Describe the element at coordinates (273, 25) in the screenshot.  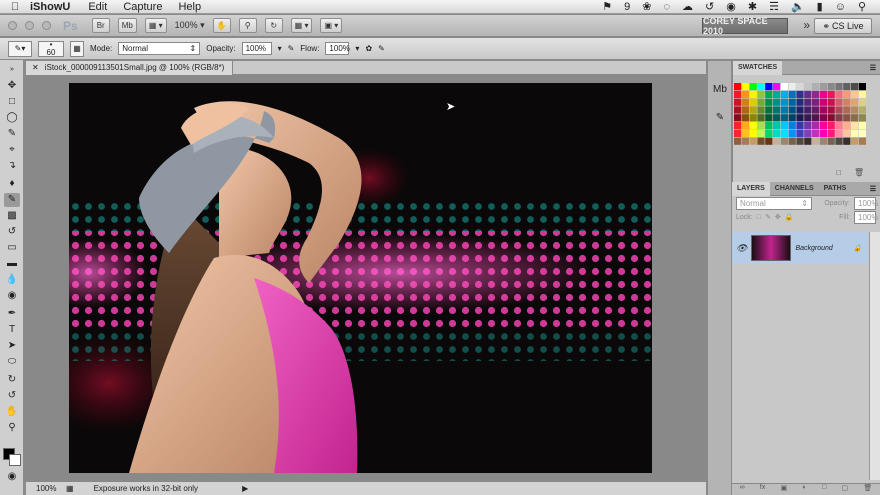
I see `rotate-view-button: ↻` at that location.